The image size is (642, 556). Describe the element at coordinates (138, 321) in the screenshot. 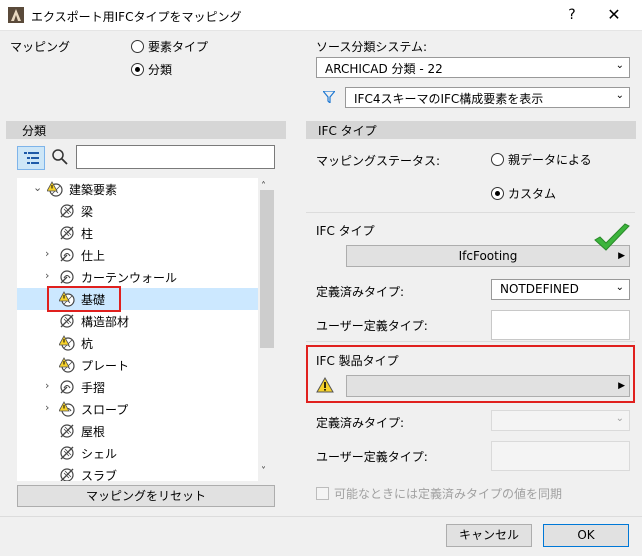

I see `tree-item: 構造部材` at that location.